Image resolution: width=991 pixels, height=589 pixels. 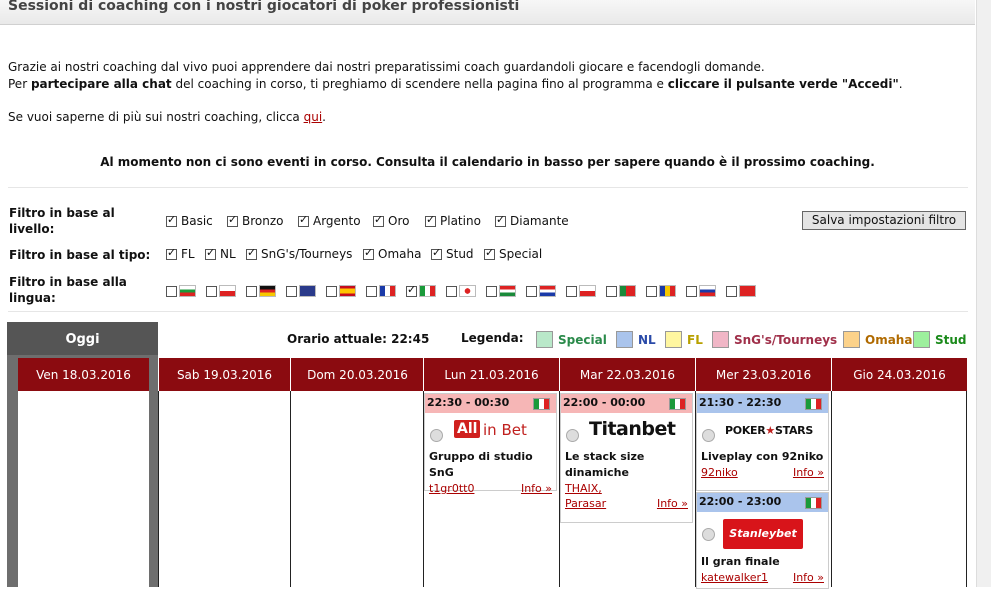 I want to click on legend-label: Legenda:, so click(x=492, y=338).